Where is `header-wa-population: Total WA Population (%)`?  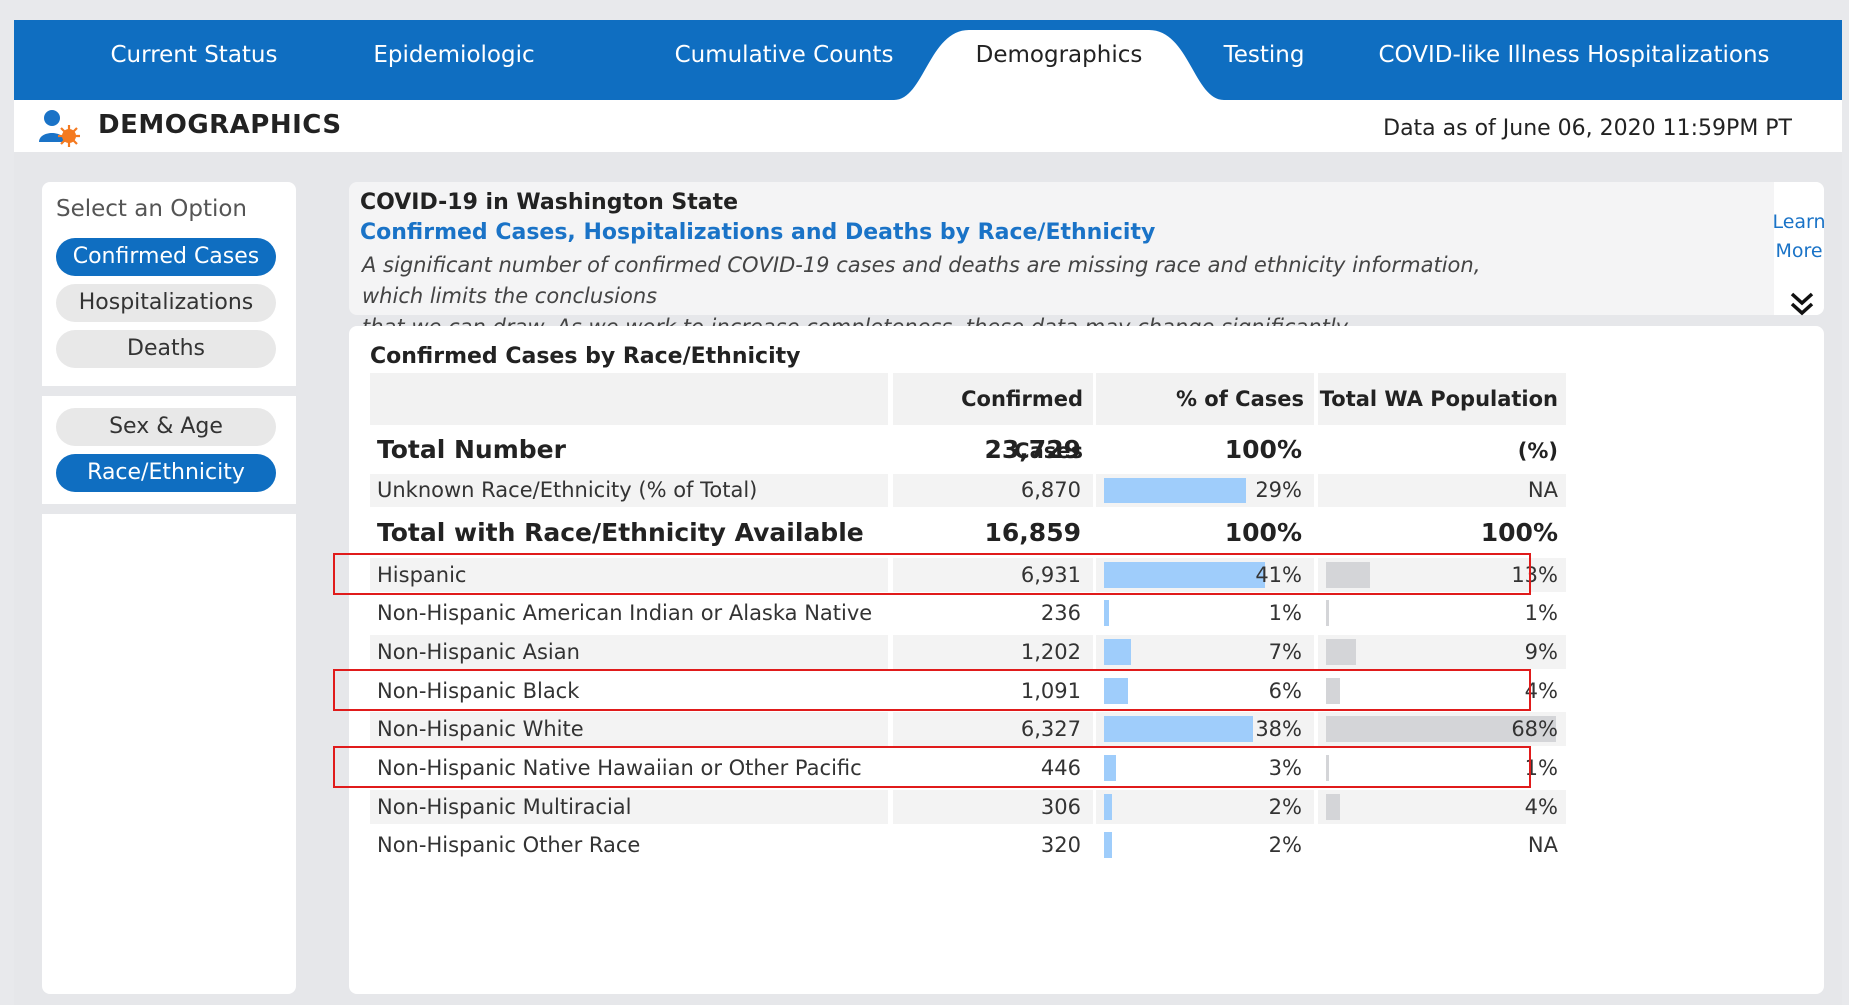
header-wa-population: Total WA Population (%) is located at coordinates (1442, 418).